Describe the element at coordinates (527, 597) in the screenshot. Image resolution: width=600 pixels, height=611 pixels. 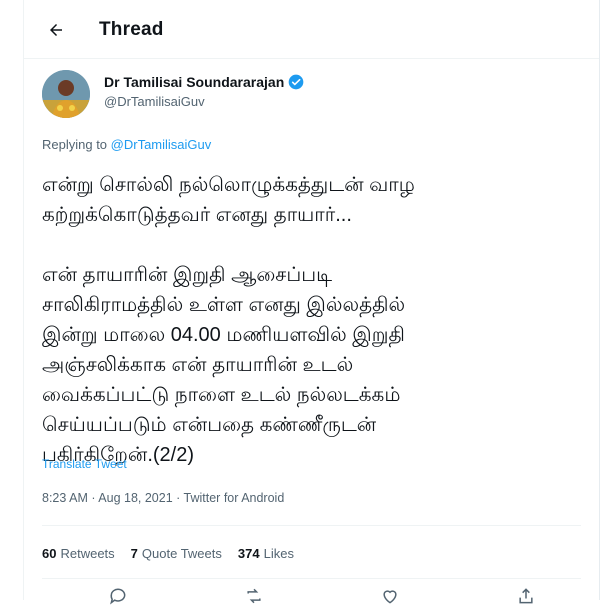
I see `share-icon` at that location.